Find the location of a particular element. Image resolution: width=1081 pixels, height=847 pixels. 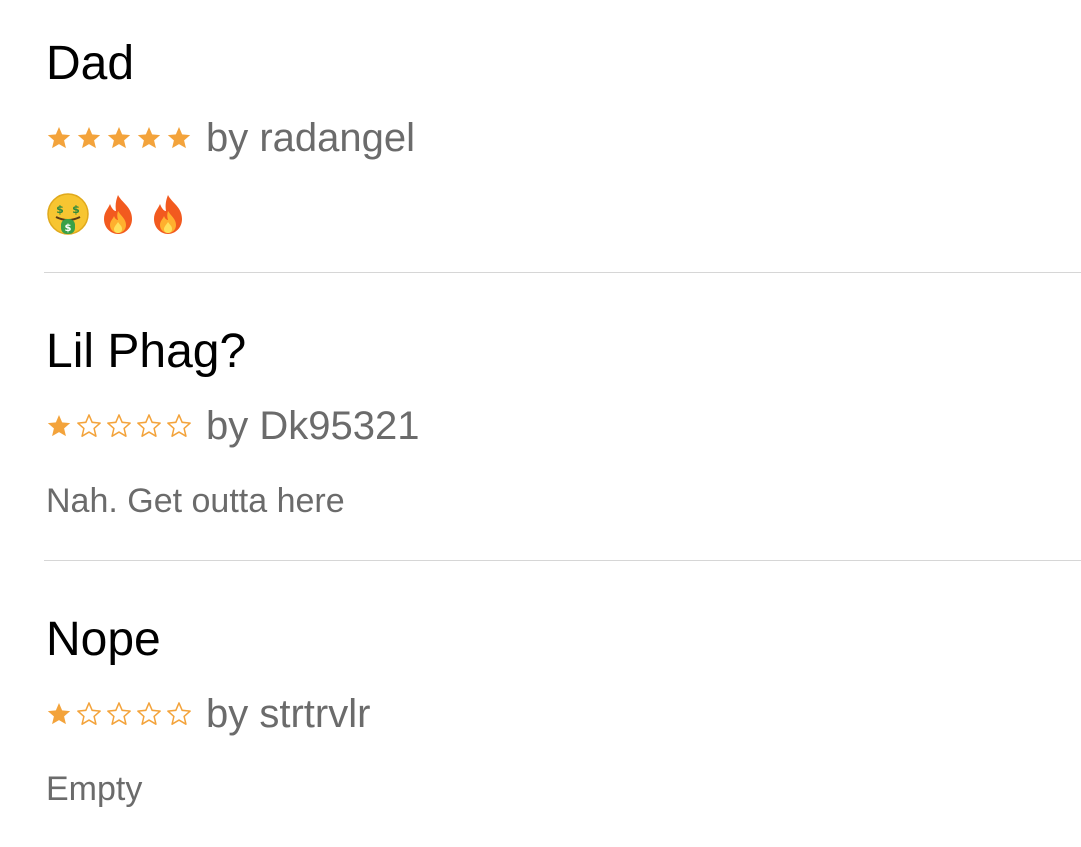

review-rating-row: by Dk95321 is located at coordinates (232, 426).